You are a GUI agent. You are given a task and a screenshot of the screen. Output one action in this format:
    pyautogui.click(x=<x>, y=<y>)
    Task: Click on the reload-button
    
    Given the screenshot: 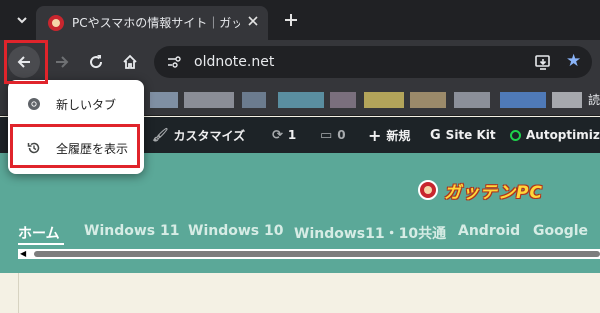 What is the action you would take?
    pyautogui.click(x=96, y=62)
    